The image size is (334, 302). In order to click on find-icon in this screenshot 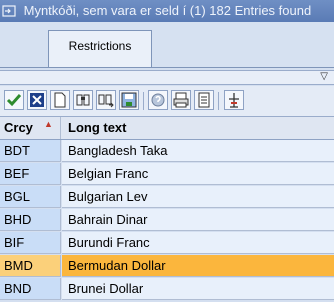, I will do `click(83, 100)`.